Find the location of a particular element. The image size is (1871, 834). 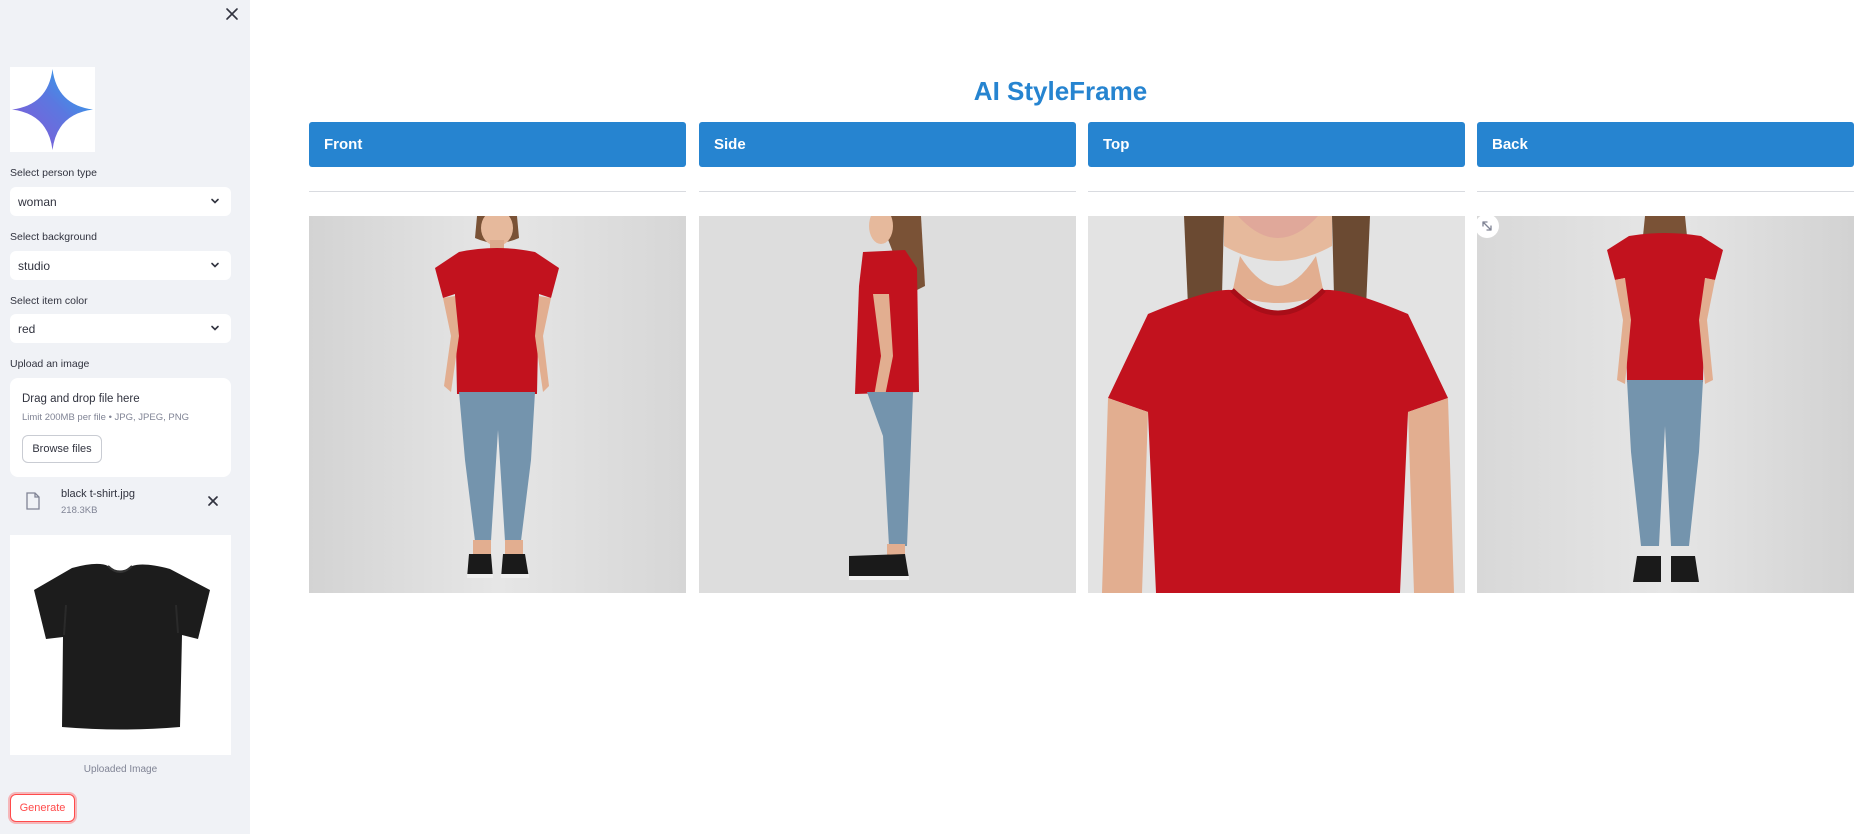

background-value: studio is located at coordinates (34, 265).